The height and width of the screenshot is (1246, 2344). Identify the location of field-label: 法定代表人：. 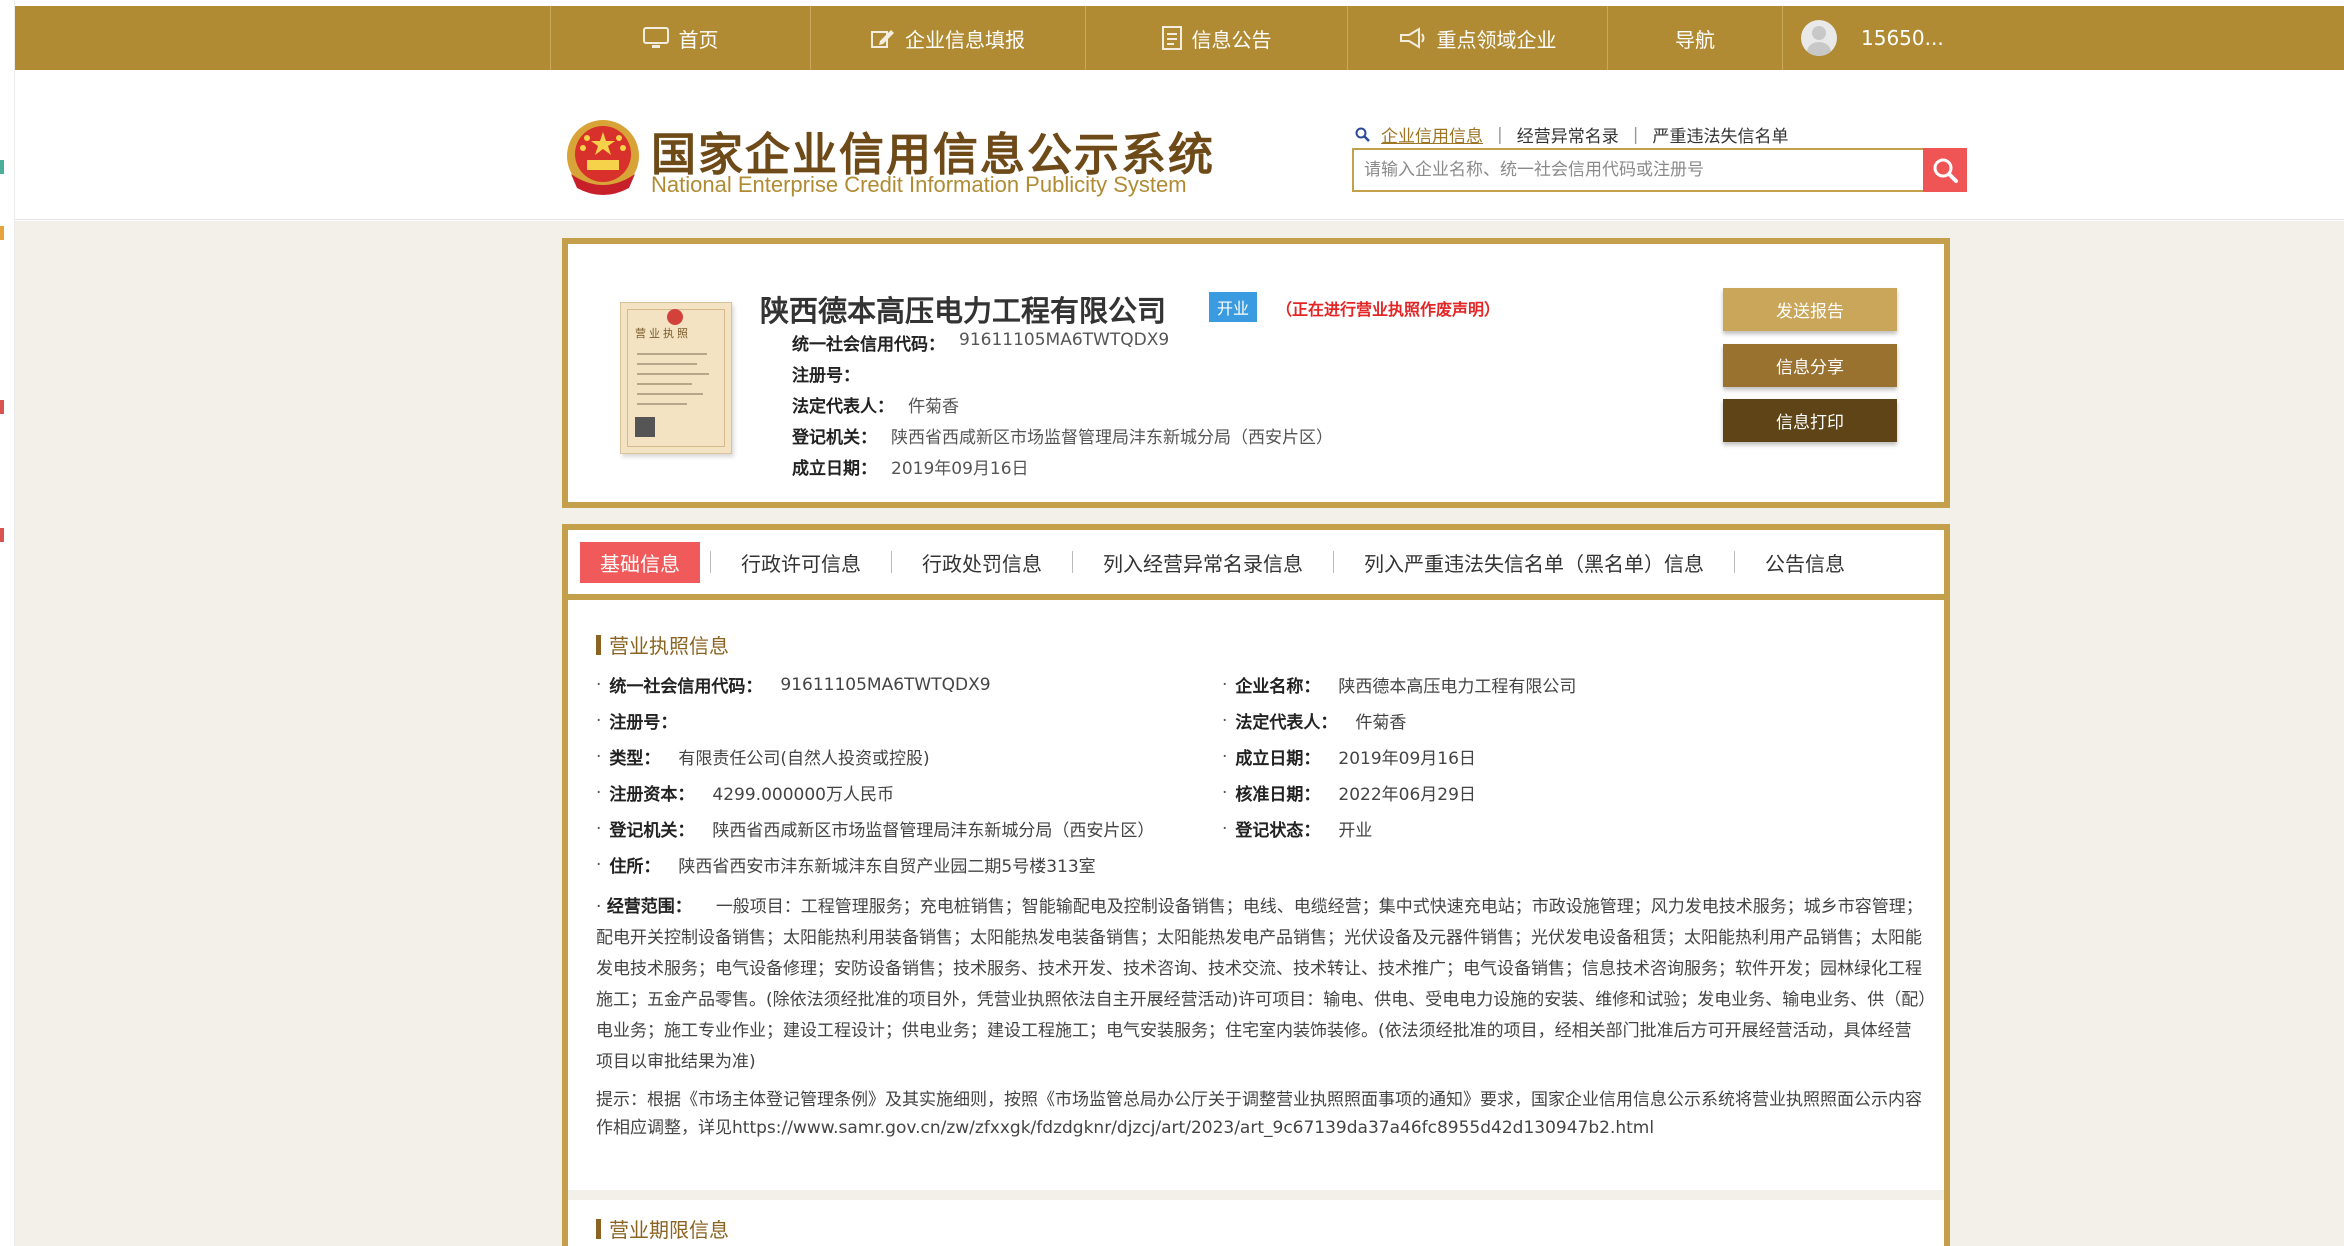
(843, 407).